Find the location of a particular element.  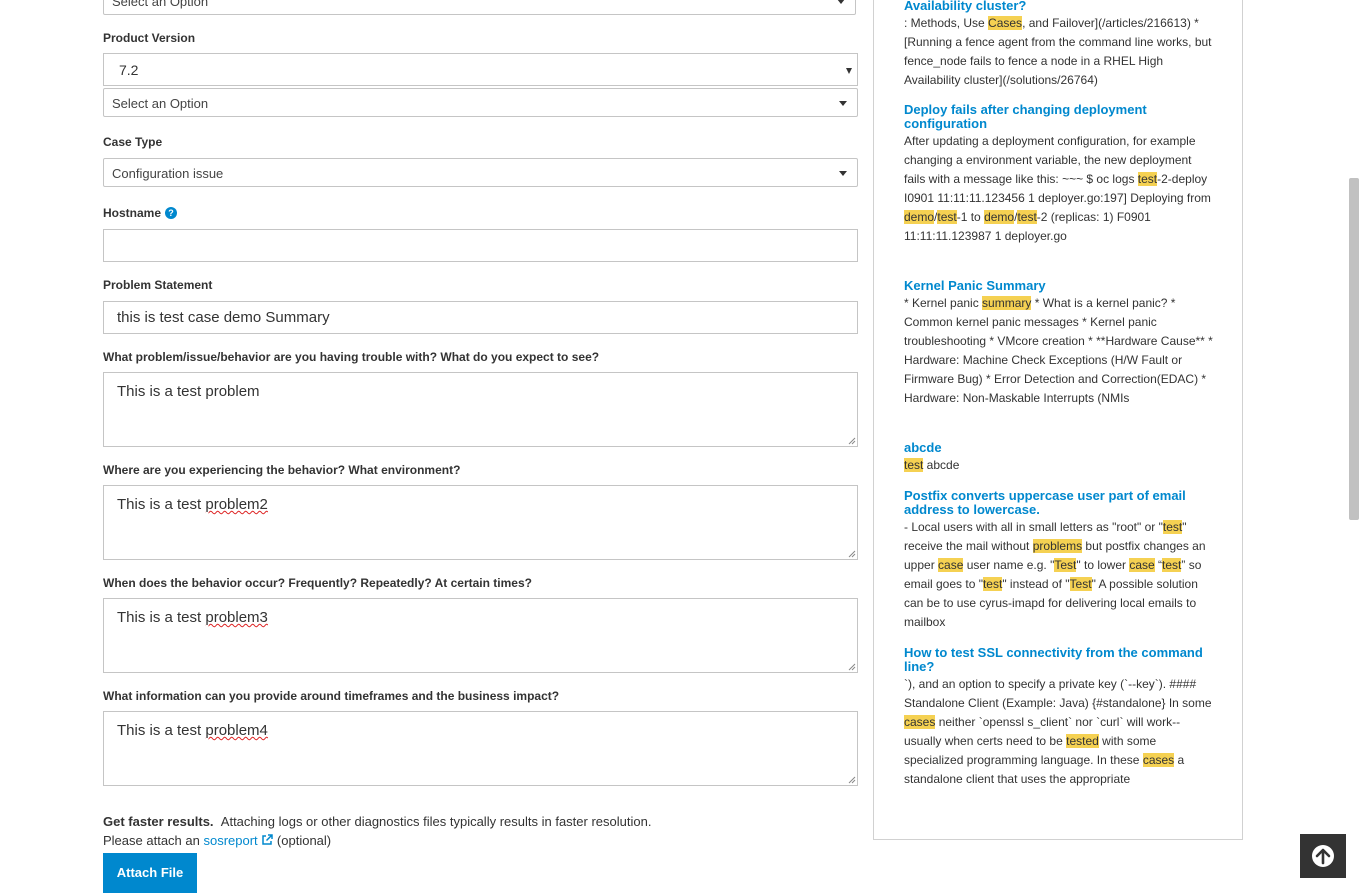

attach-file-button: Attach File is located at coordinates (150, 873).